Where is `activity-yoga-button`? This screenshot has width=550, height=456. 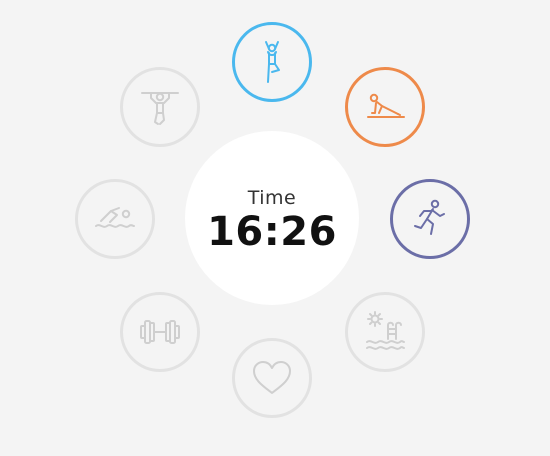 activity-yoga-button is located at coordinates (272, 62).